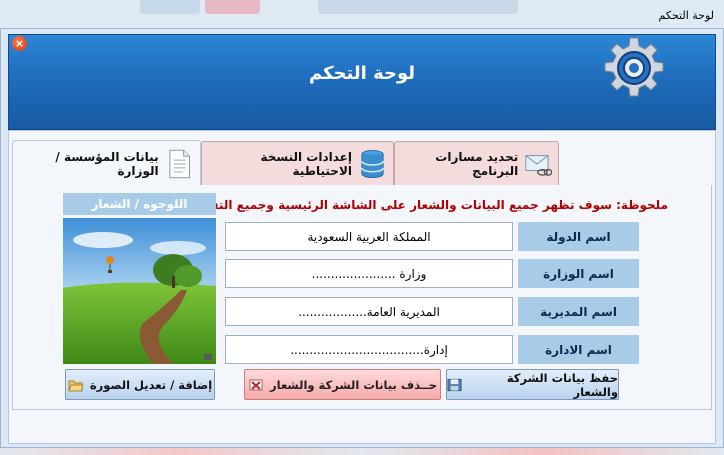  Describe the element at coordinates (578, 273) in the screenshot. I see `ministry-label: اسم الوزارة` at that location.